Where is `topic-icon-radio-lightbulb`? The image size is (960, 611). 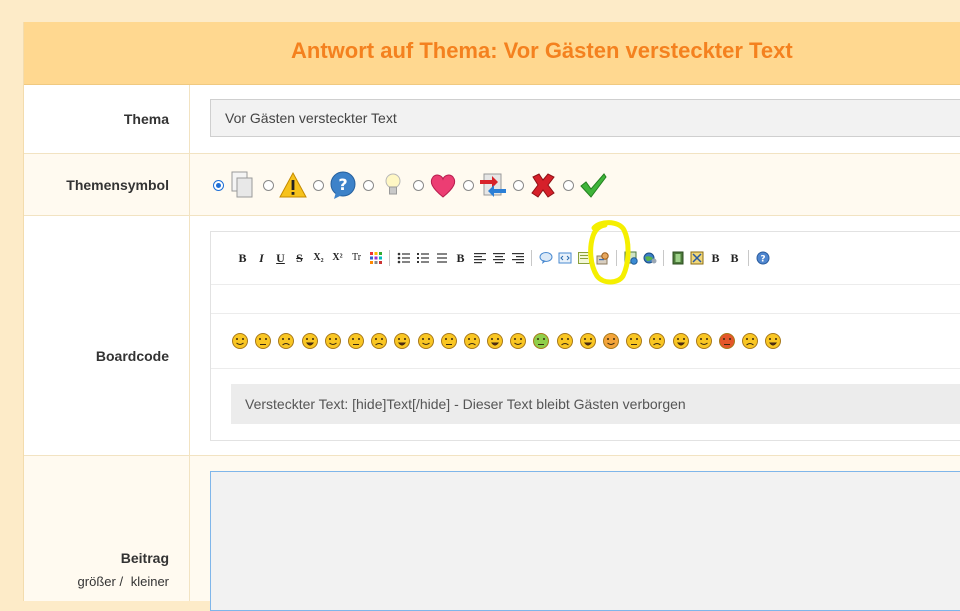
topic-icon-radio-lightbulb is located at coordinates (368, 185).